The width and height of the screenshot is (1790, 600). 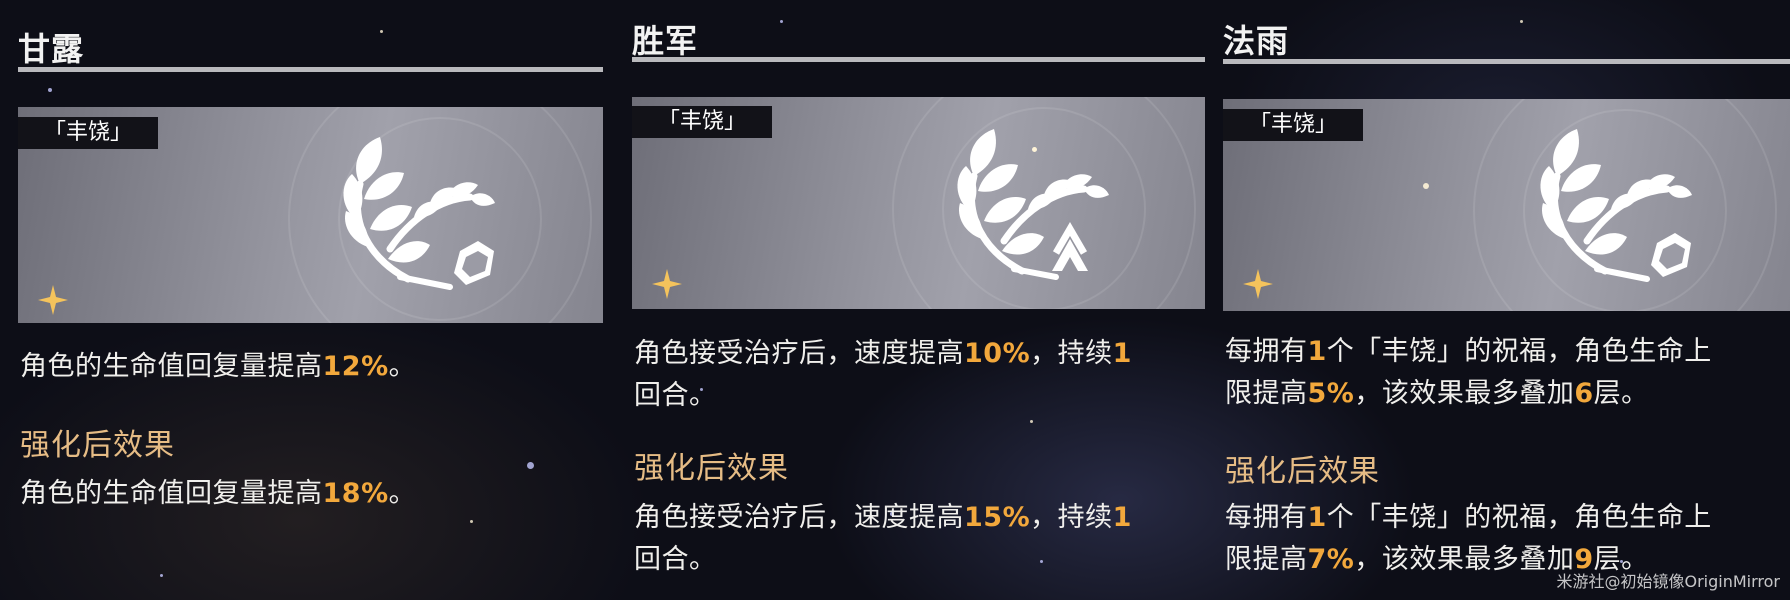 I want to click on enhanced-effect-text: 角色接受治疗后，速度提高15%，持续1 回合。, so click(x=883, y=538).